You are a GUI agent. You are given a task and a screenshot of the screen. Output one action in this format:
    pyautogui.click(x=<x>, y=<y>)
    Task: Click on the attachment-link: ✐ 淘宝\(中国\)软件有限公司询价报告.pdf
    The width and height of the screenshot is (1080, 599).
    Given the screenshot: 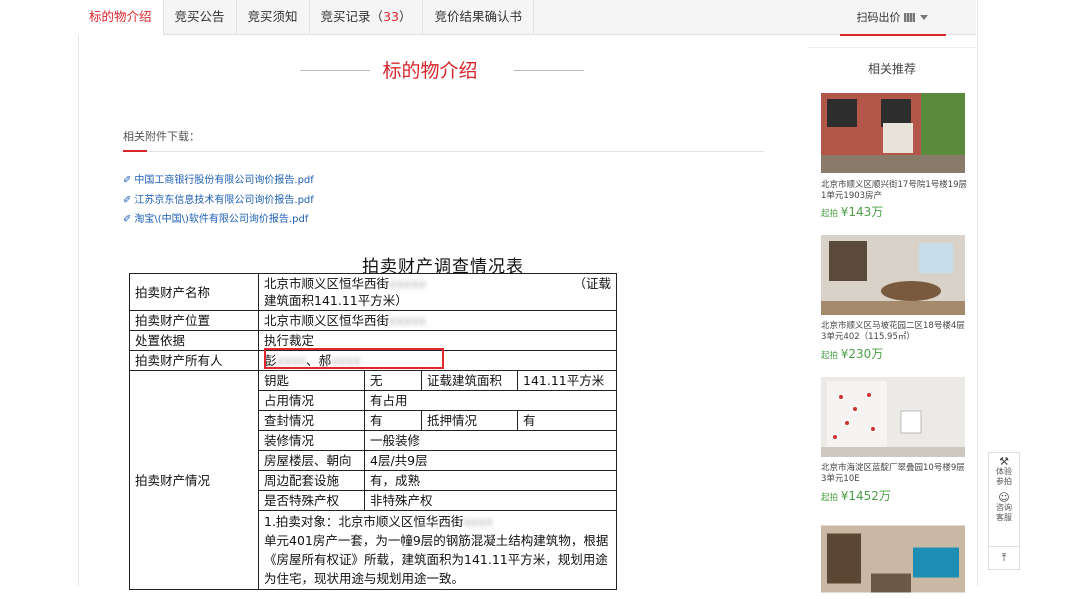 What is the action you would take?
    pyautogui.click(x=215, y=217)
    